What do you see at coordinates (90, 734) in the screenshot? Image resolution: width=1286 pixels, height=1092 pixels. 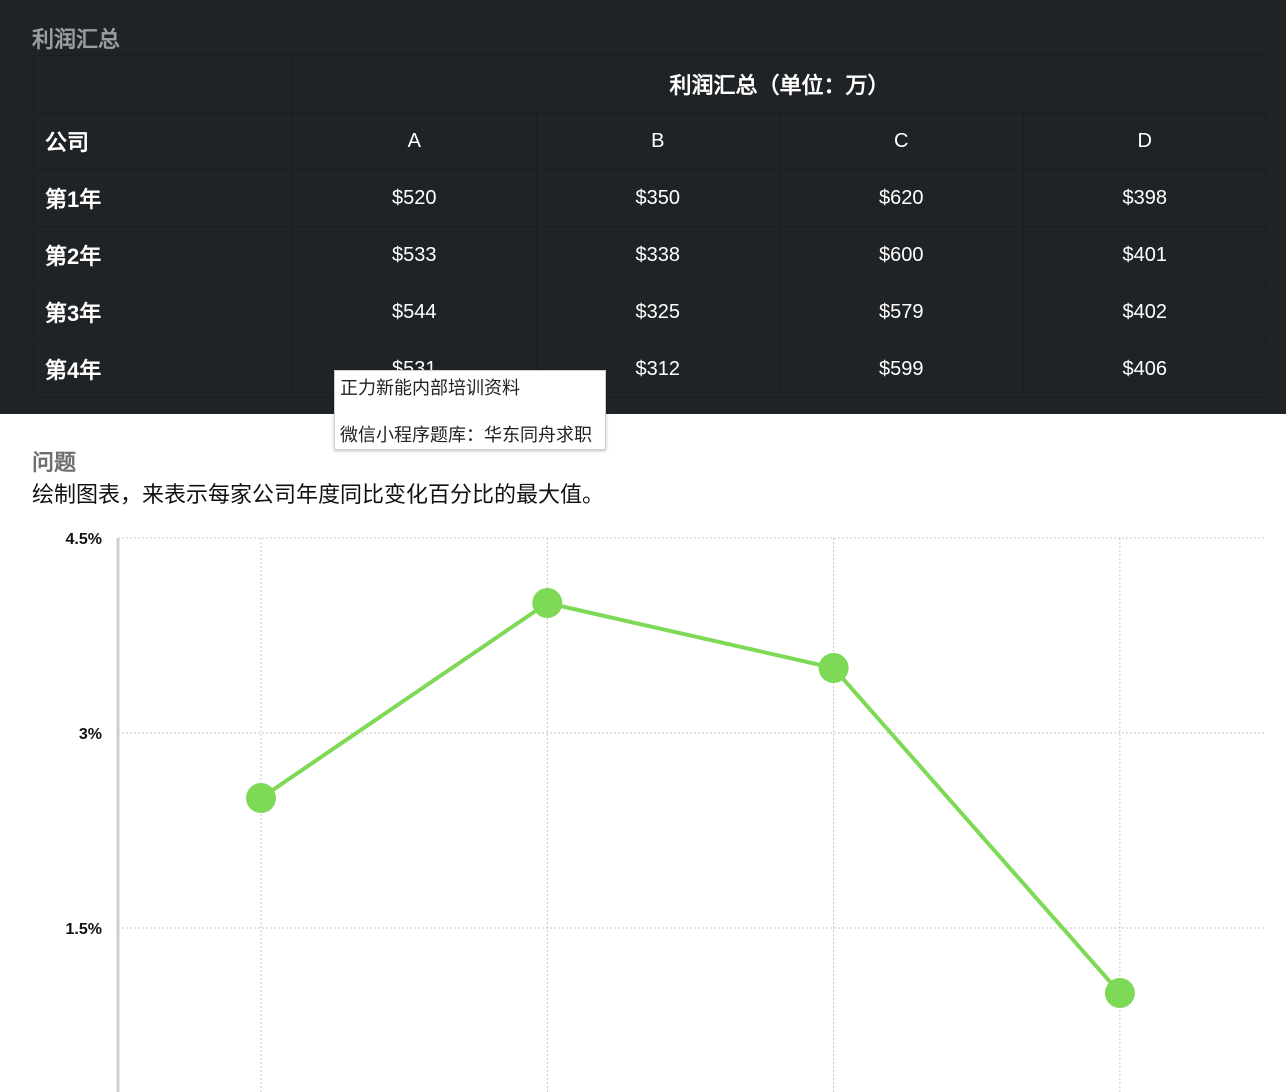 I see `y-tick-label: 3%` at bounding box center [90, 734].